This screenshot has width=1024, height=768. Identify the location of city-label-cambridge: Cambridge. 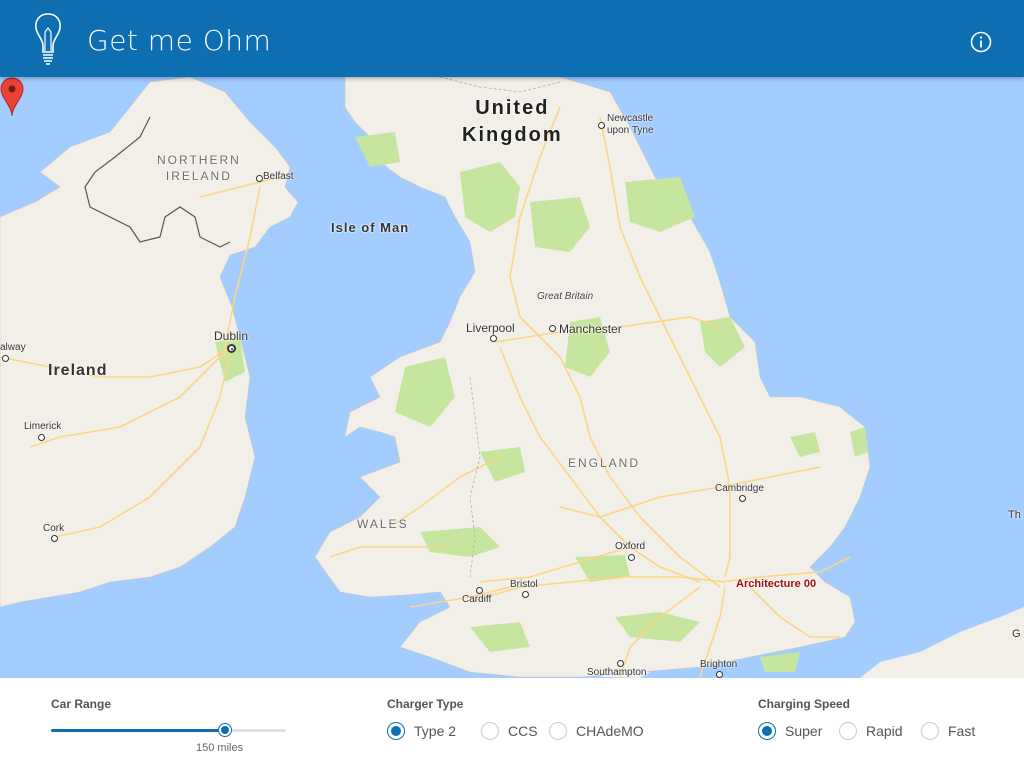
(739, 488).